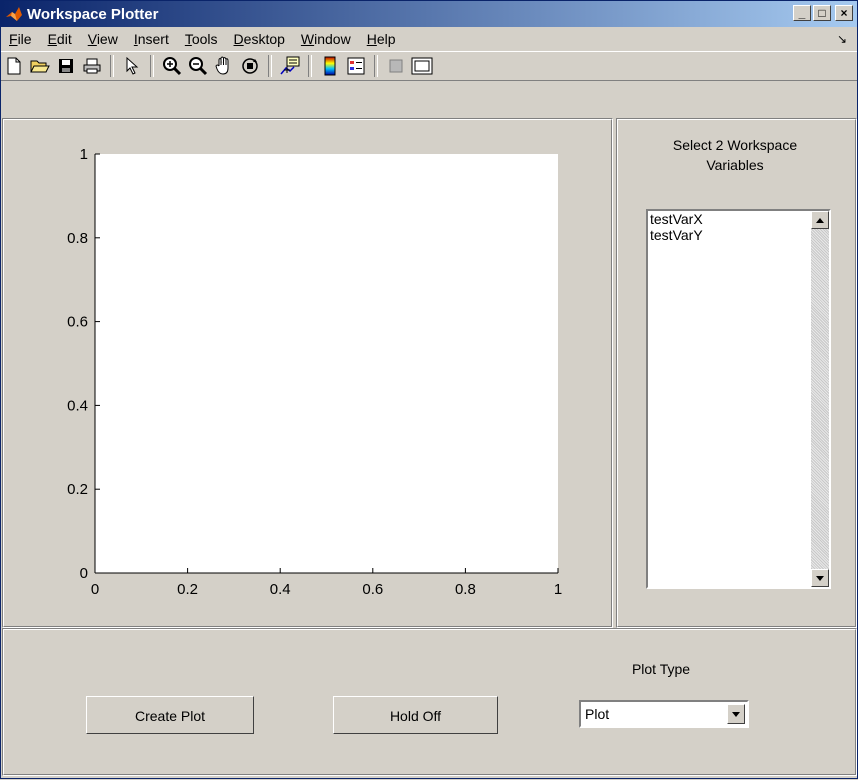  Describe the element at coordinates (735, 165) in the screenshot. I see `variables-title-line2: Variables` at that location.